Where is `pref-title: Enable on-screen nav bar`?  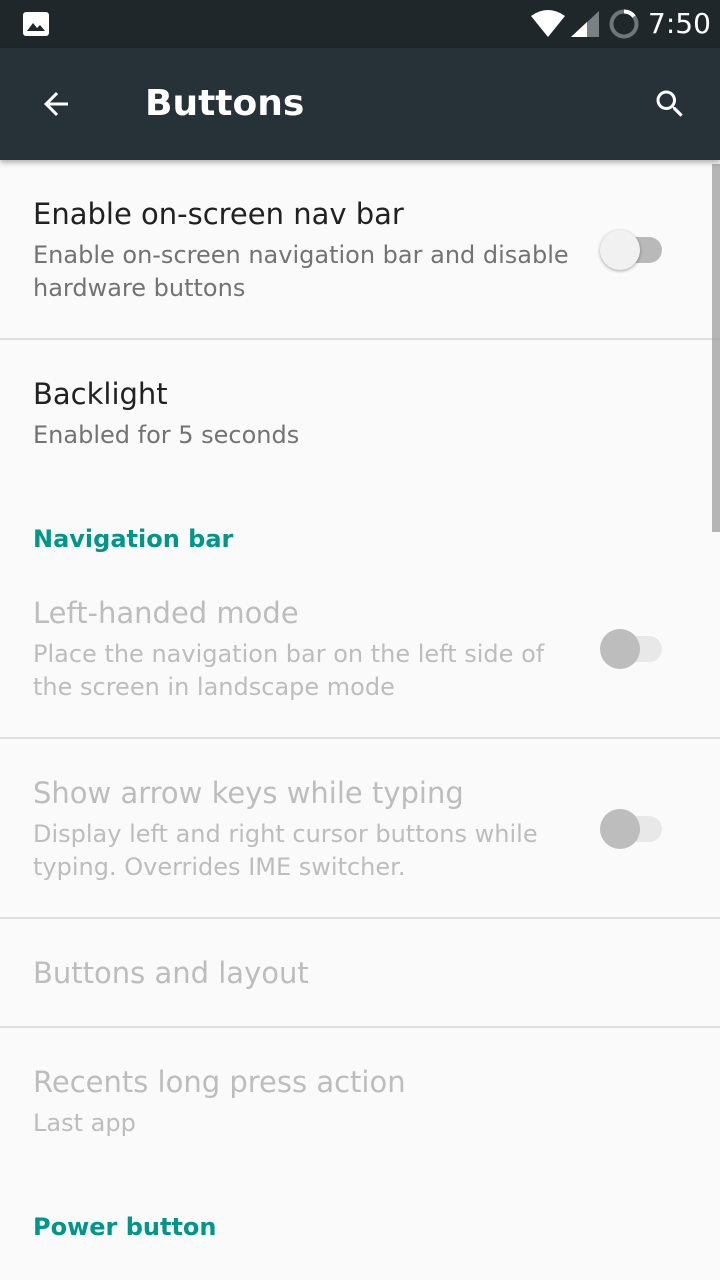
pref-title: Enable on-screen nav bar is located at coordinates (218, 214).